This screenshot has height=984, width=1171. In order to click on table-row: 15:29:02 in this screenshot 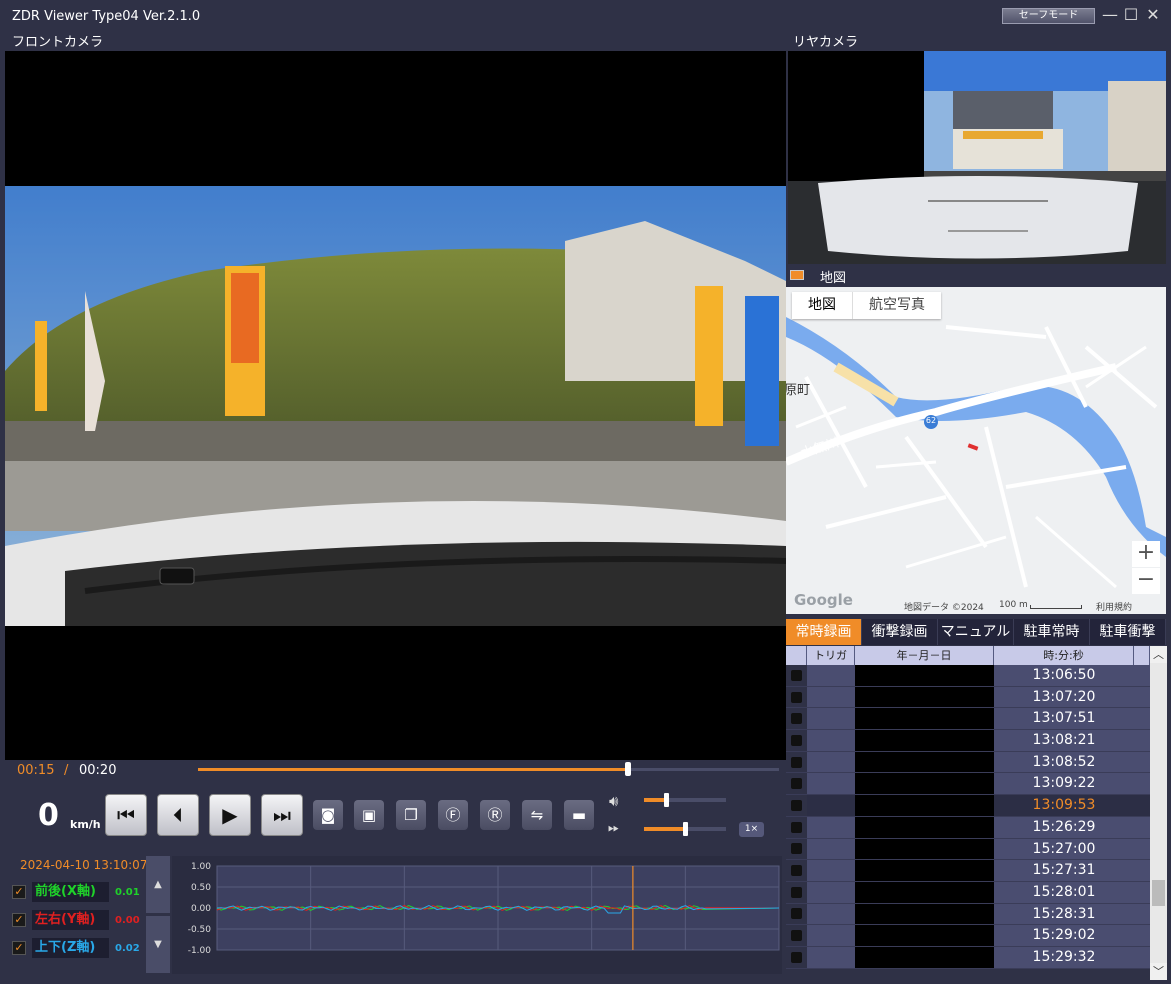, I will do `click(968, 936)`.